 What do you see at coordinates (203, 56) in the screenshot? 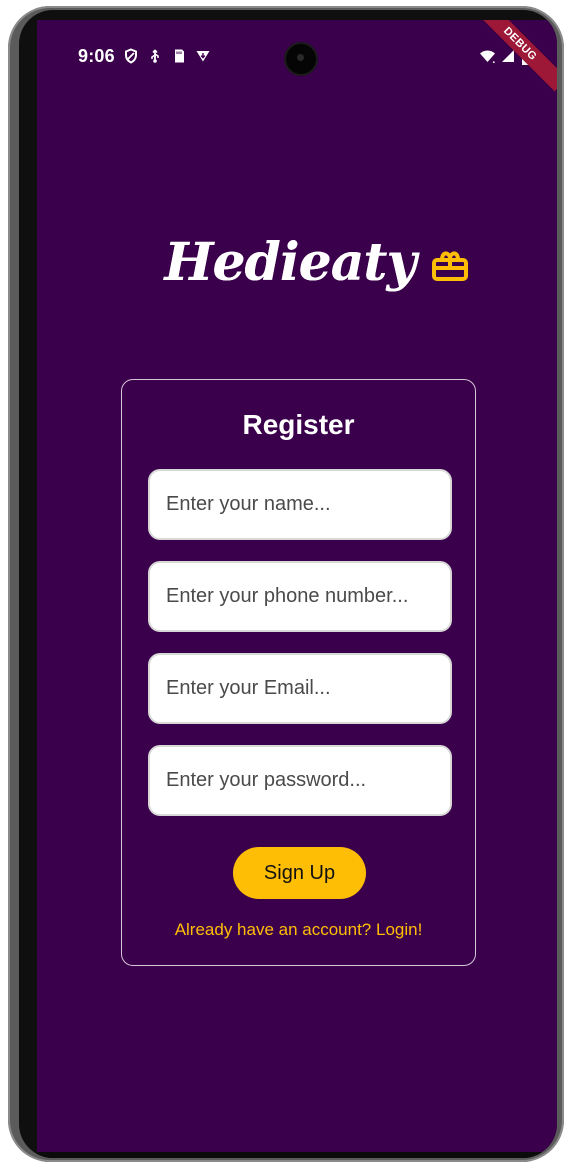
I see `download-icon` at bounding box center [203, 56].